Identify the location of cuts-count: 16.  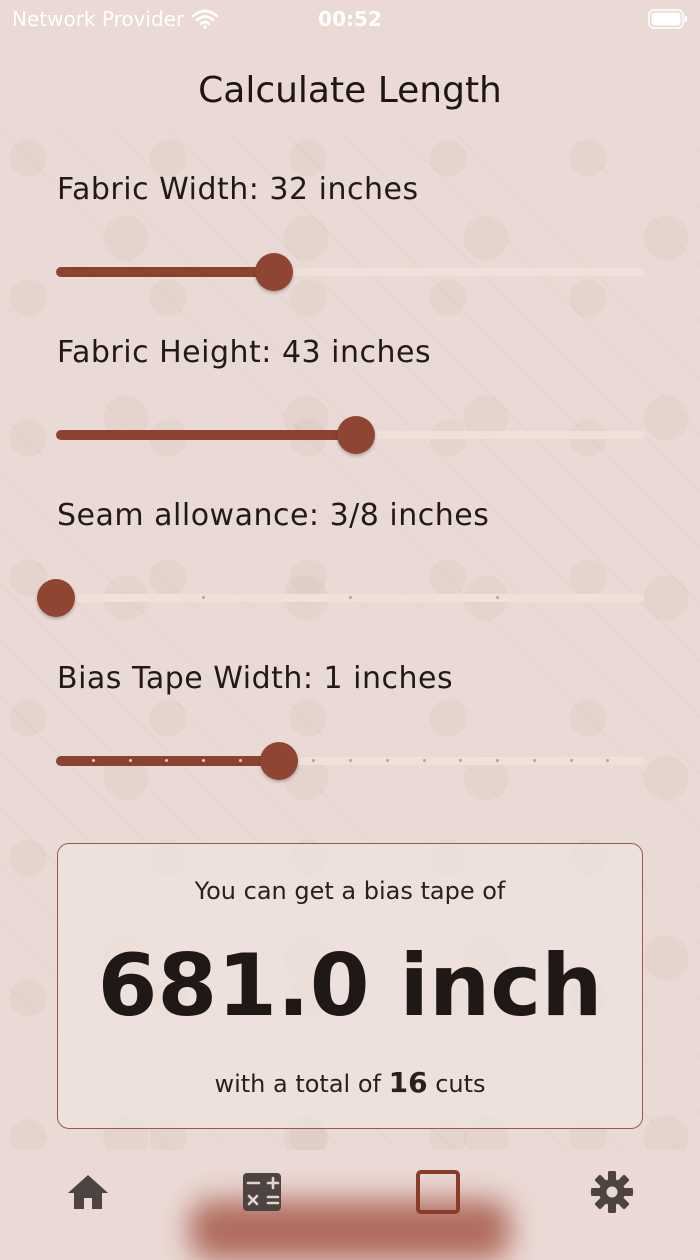
(408, 1082).